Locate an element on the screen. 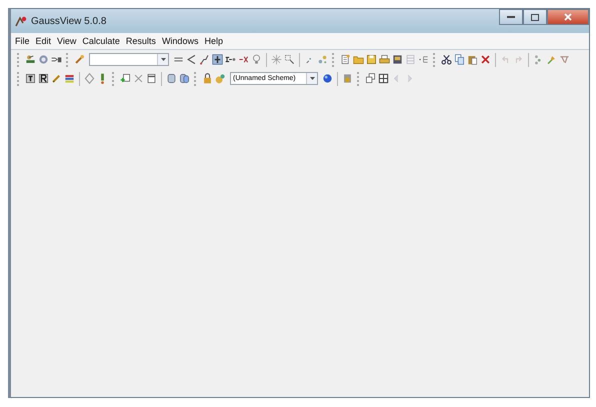  color-scheme-icon is located at coordinates (220, 78).